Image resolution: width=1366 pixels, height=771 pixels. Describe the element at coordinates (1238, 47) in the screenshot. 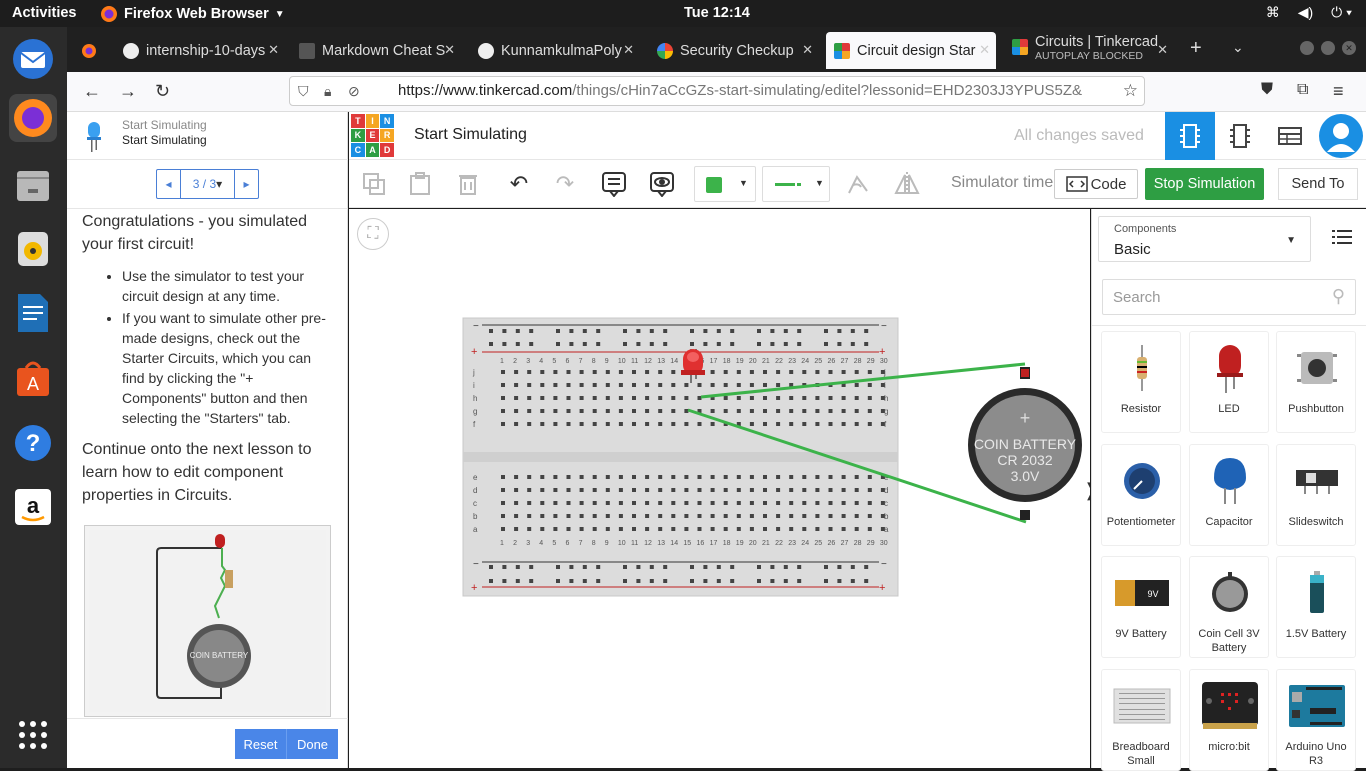

I see `tab-list-chevron-icon: ⌄` at that location.